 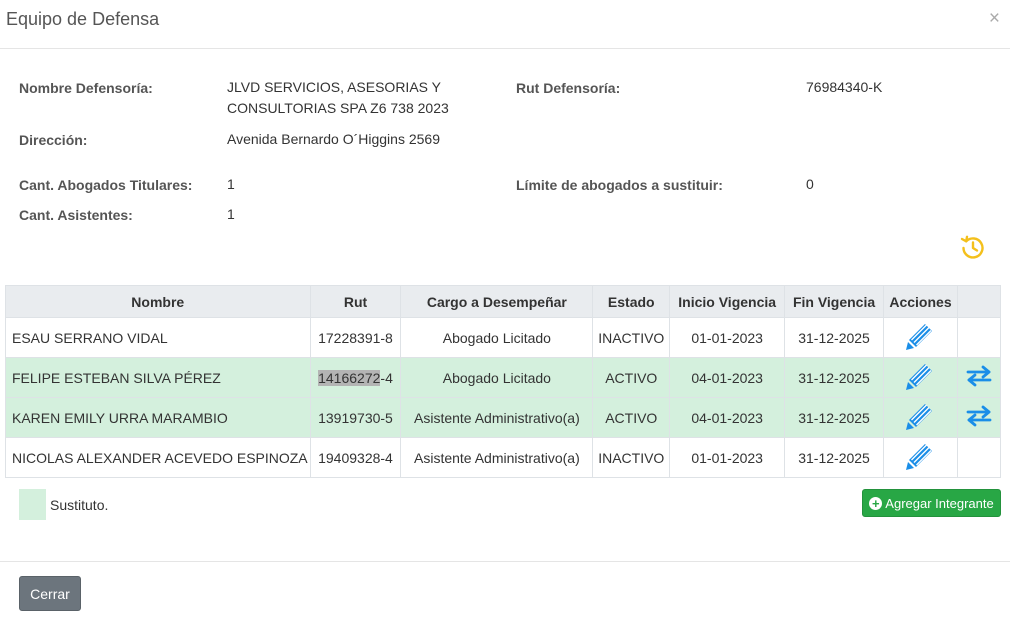 What do you see at coordinates (810, 184) in the screenshot?
I see `limite-sustituir-value: 0` at bounding box center [810, 184].